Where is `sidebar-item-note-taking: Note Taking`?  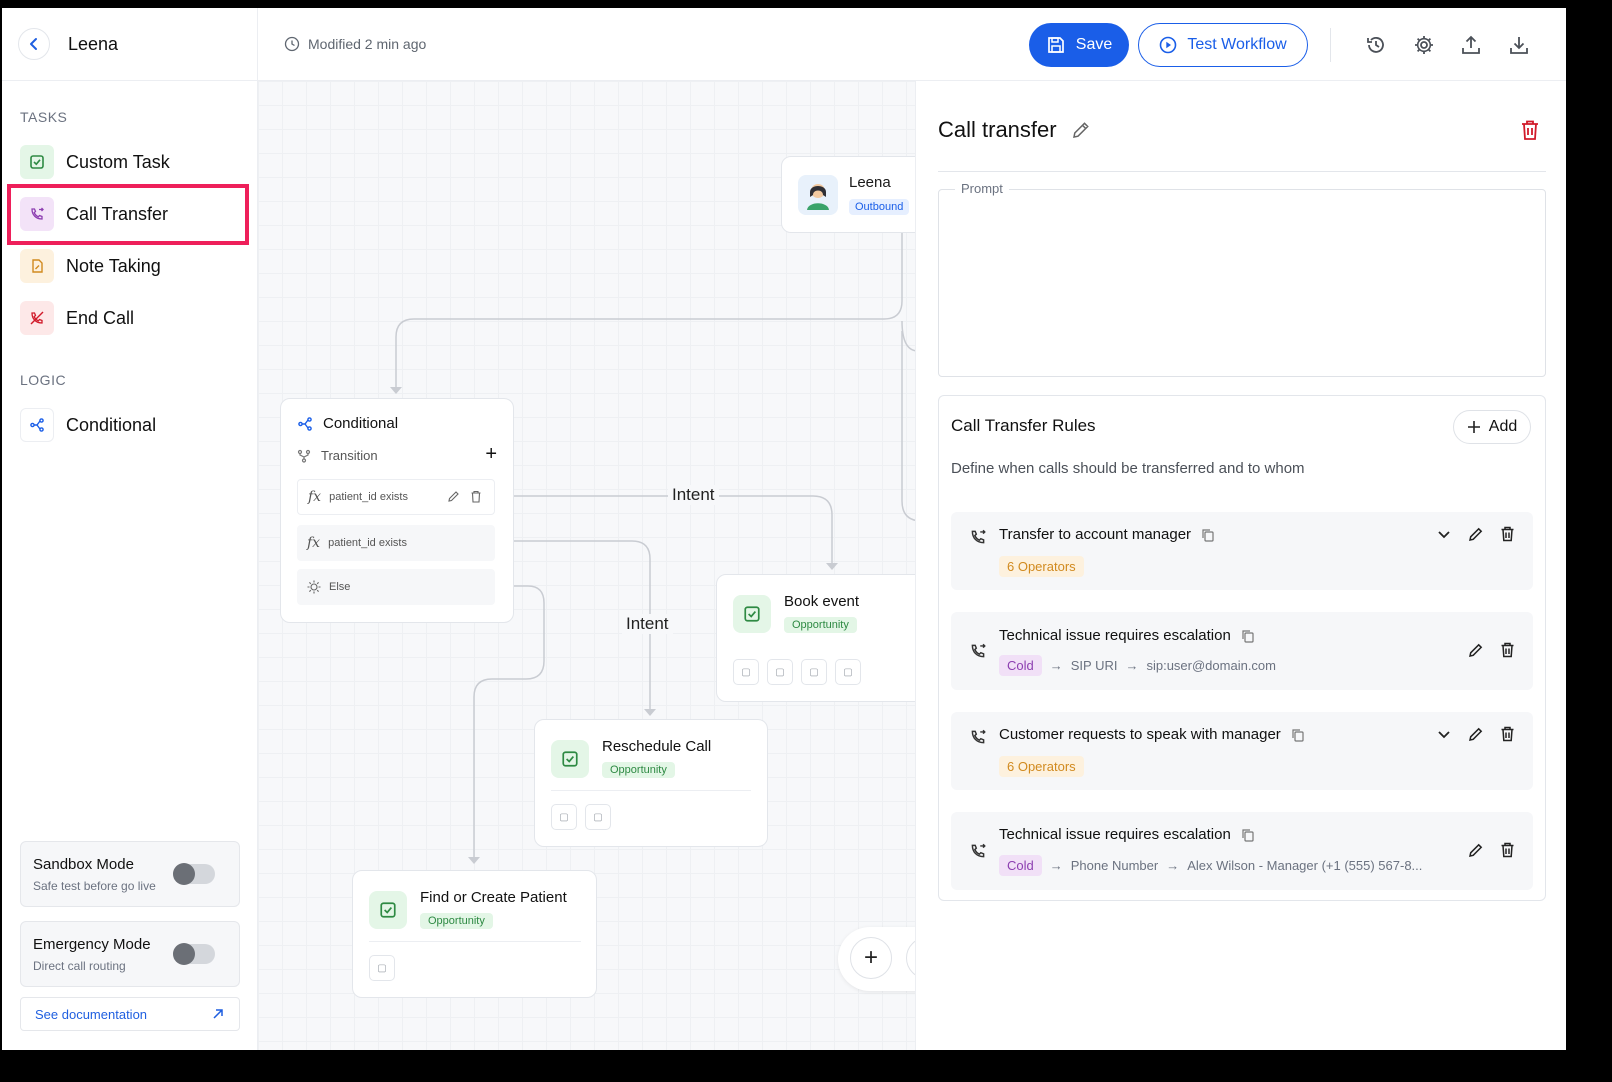
sidebar-item-note-taking: Note Taking is located at coordinates (133, 266).